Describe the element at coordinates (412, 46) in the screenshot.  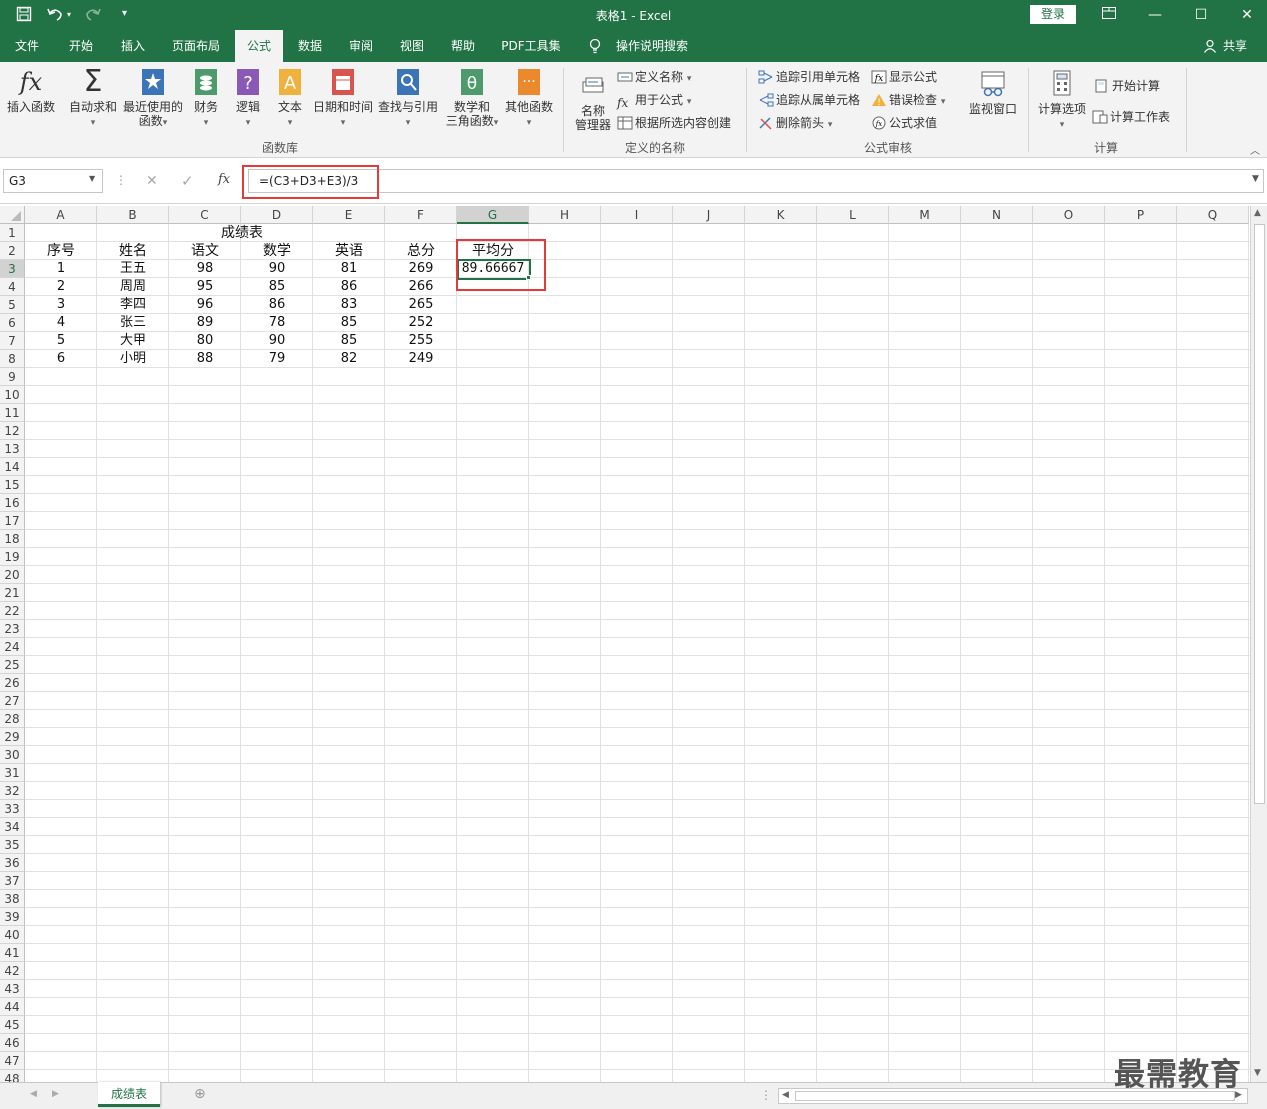
I see `tab-view: 视图` at that location.